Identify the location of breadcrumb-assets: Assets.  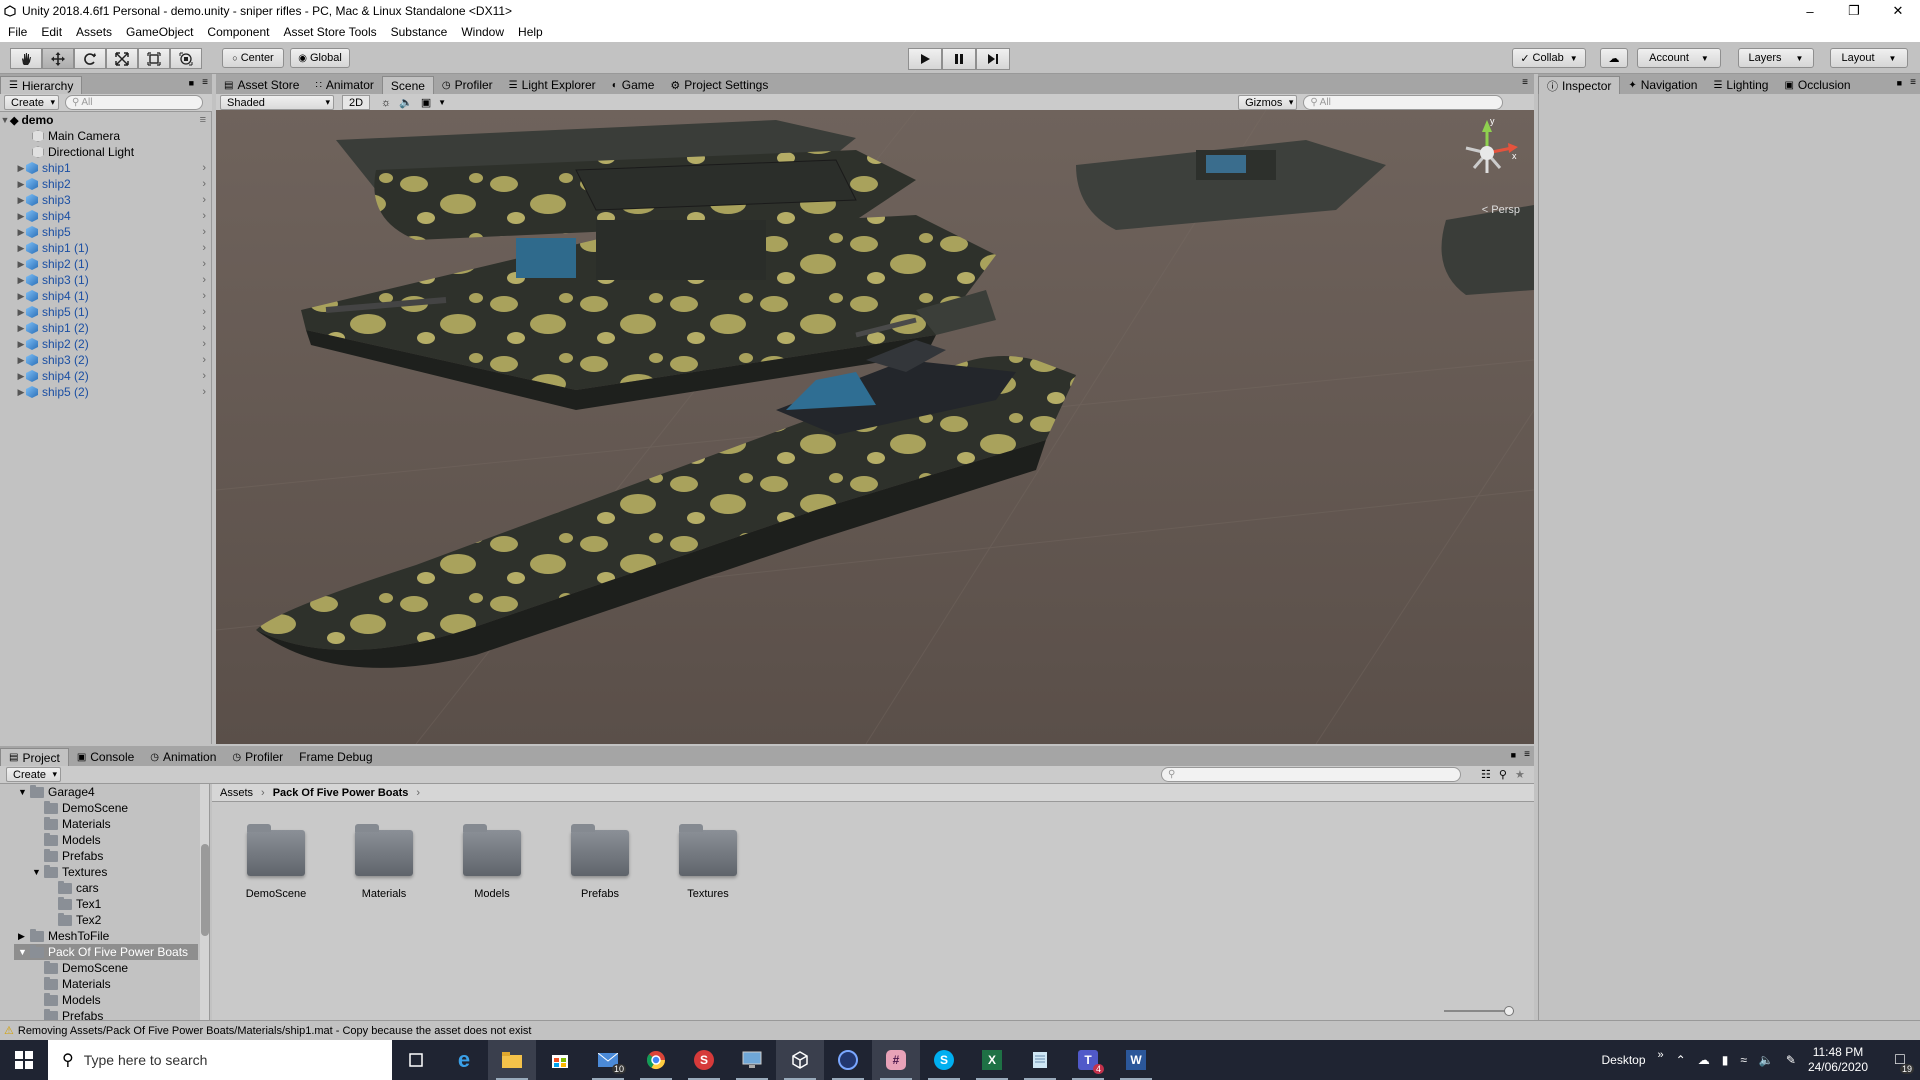
(236, 793).